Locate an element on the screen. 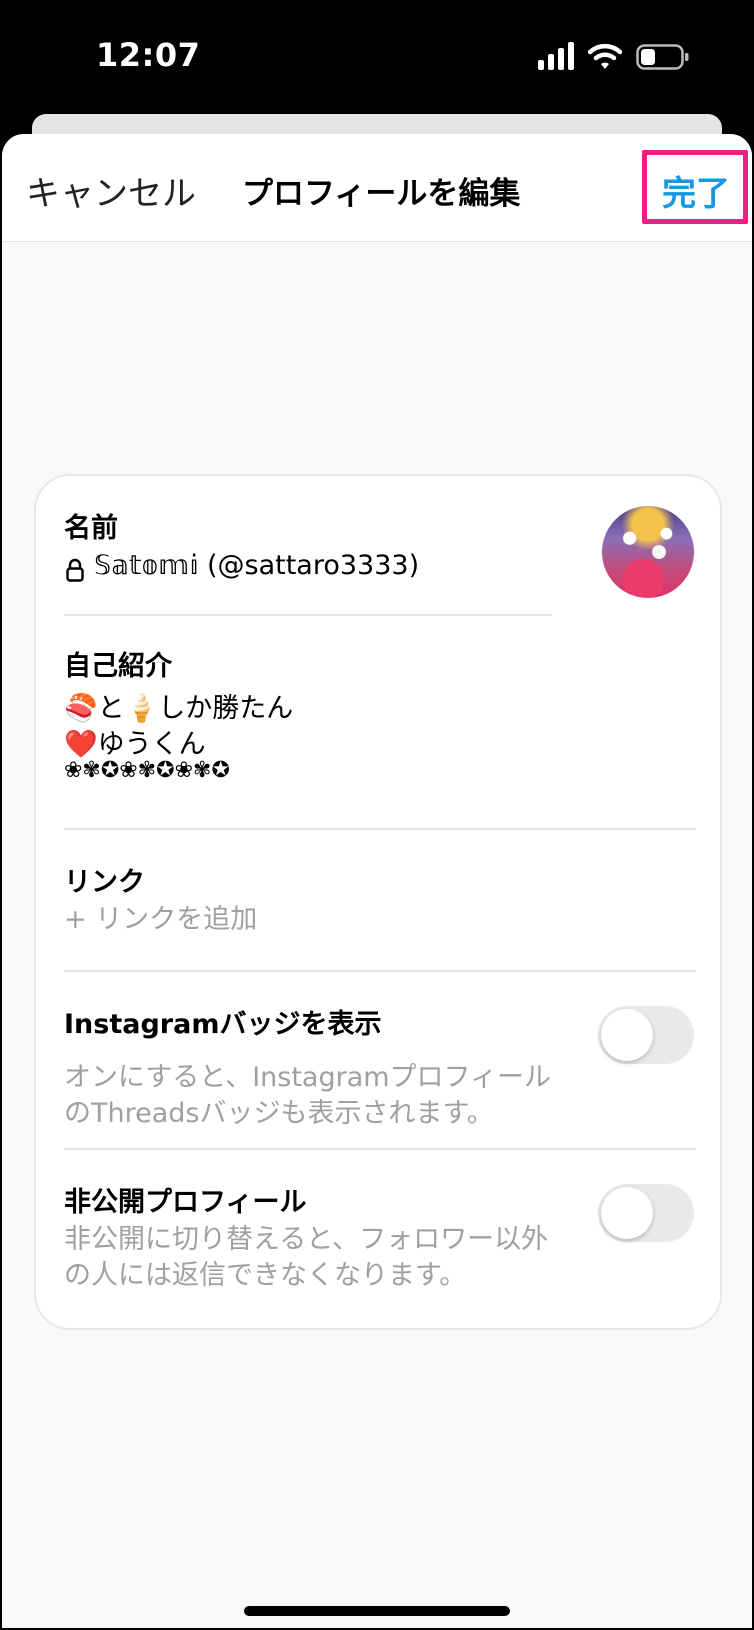  status-time: 12:07 is located at coordinates (148, 55).